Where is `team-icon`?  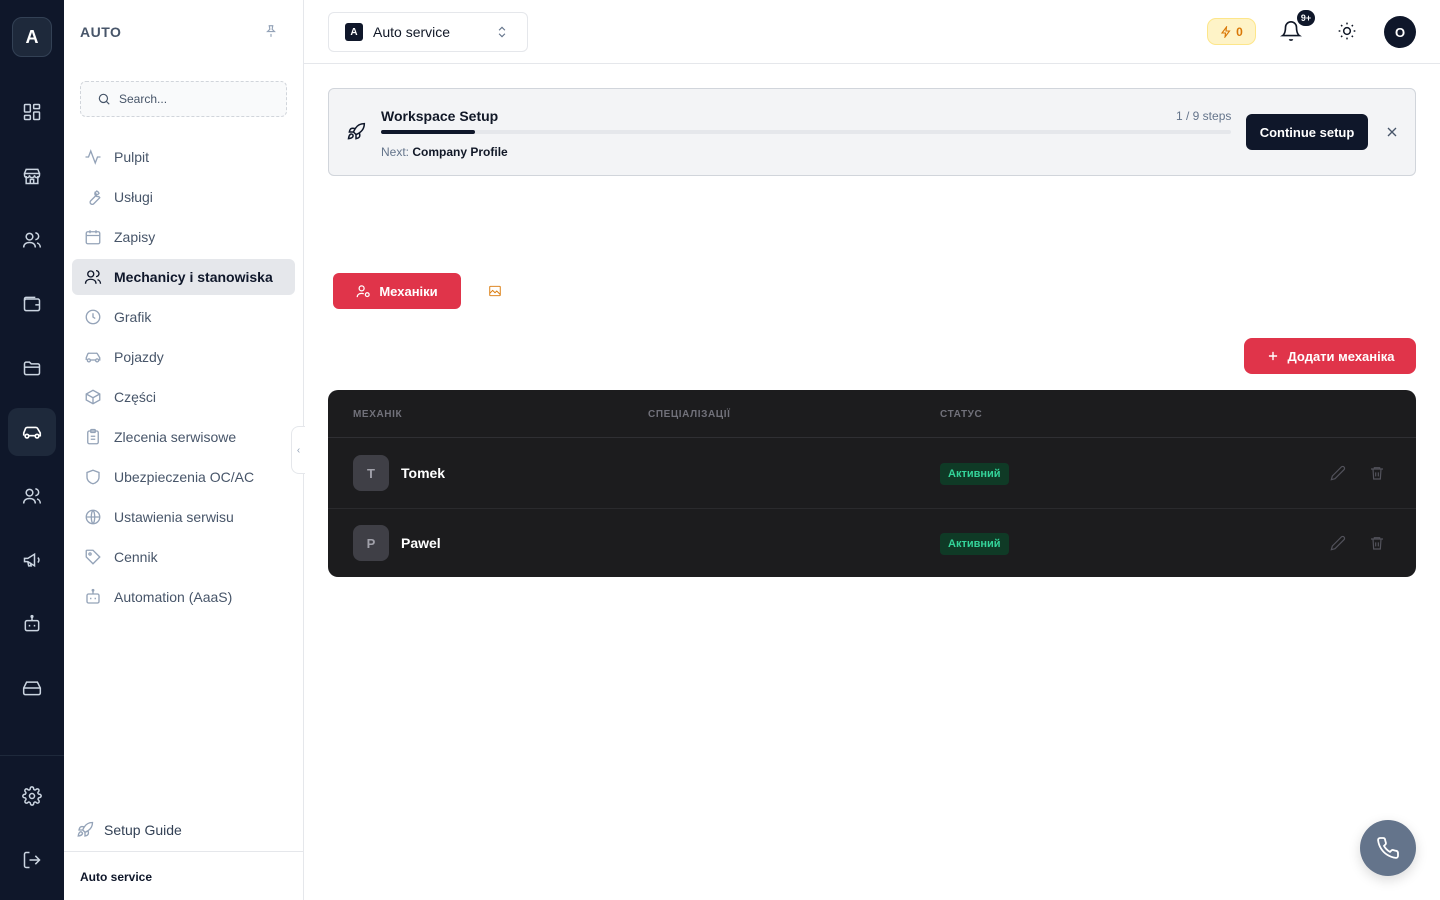
team-icon is located at coordinates (32, 496).